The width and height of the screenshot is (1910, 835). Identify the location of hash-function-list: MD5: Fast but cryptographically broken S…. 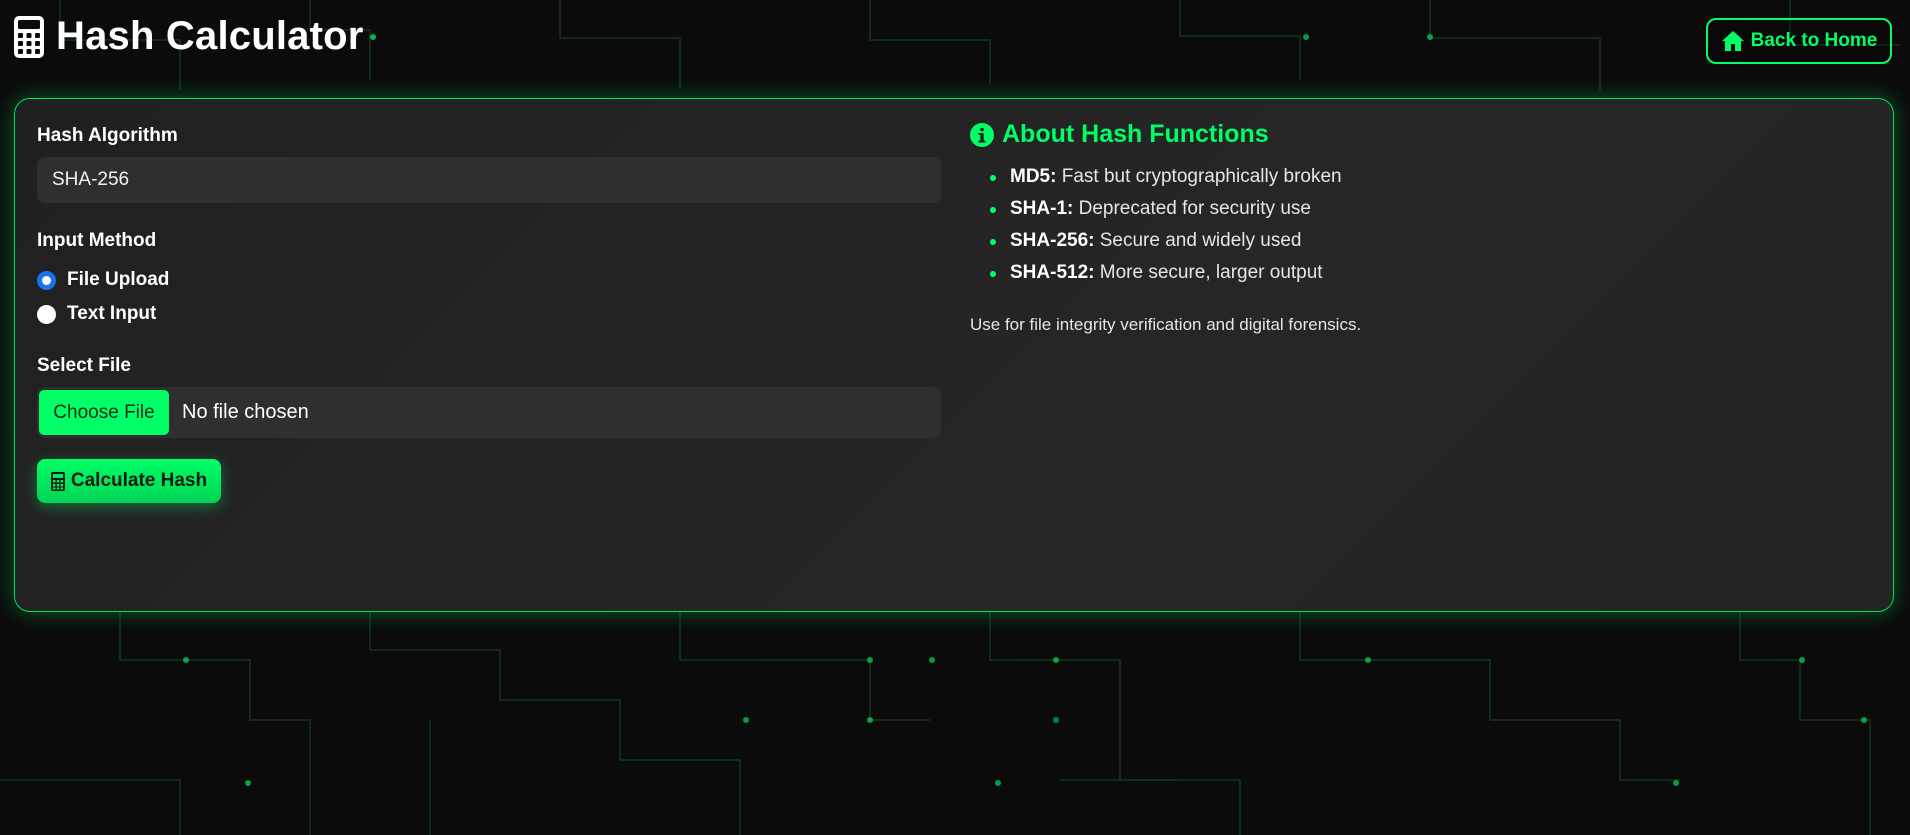
(1156, 225).